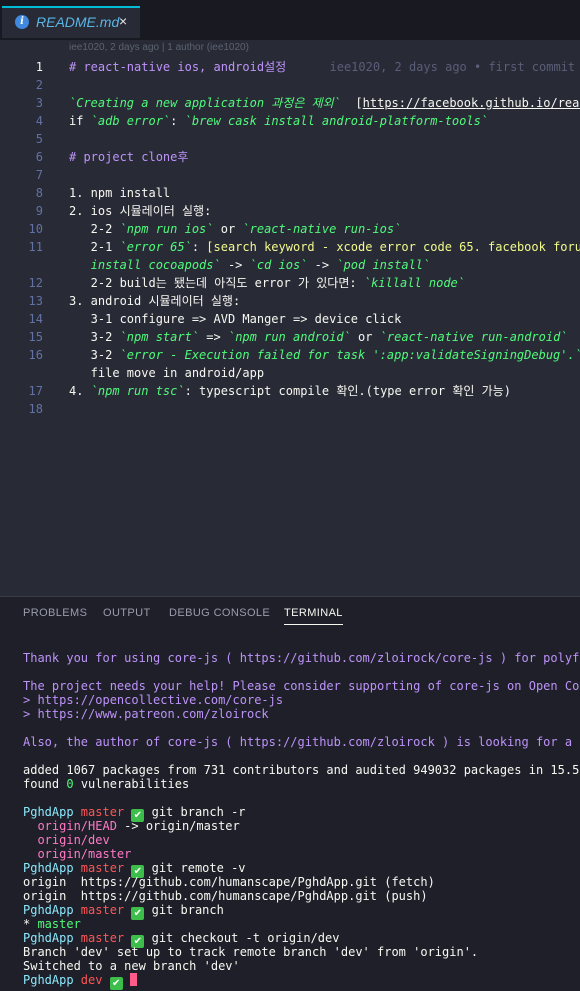  Describe the element at coordinates (35, 337) in the screenshot. I see `line-number: 15` at that location.